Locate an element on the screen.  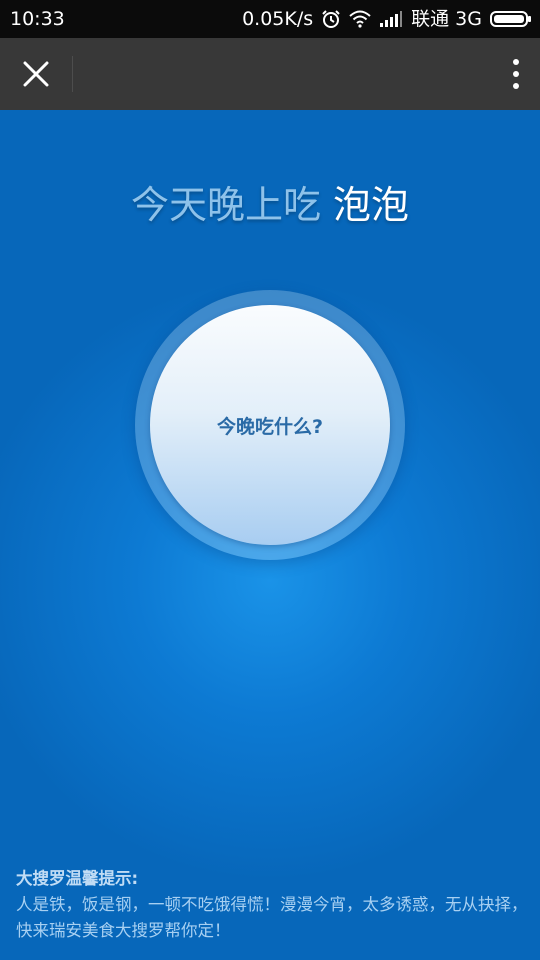
headline-prefix: 今天晚上吃 is located at coordinates (225, 205).